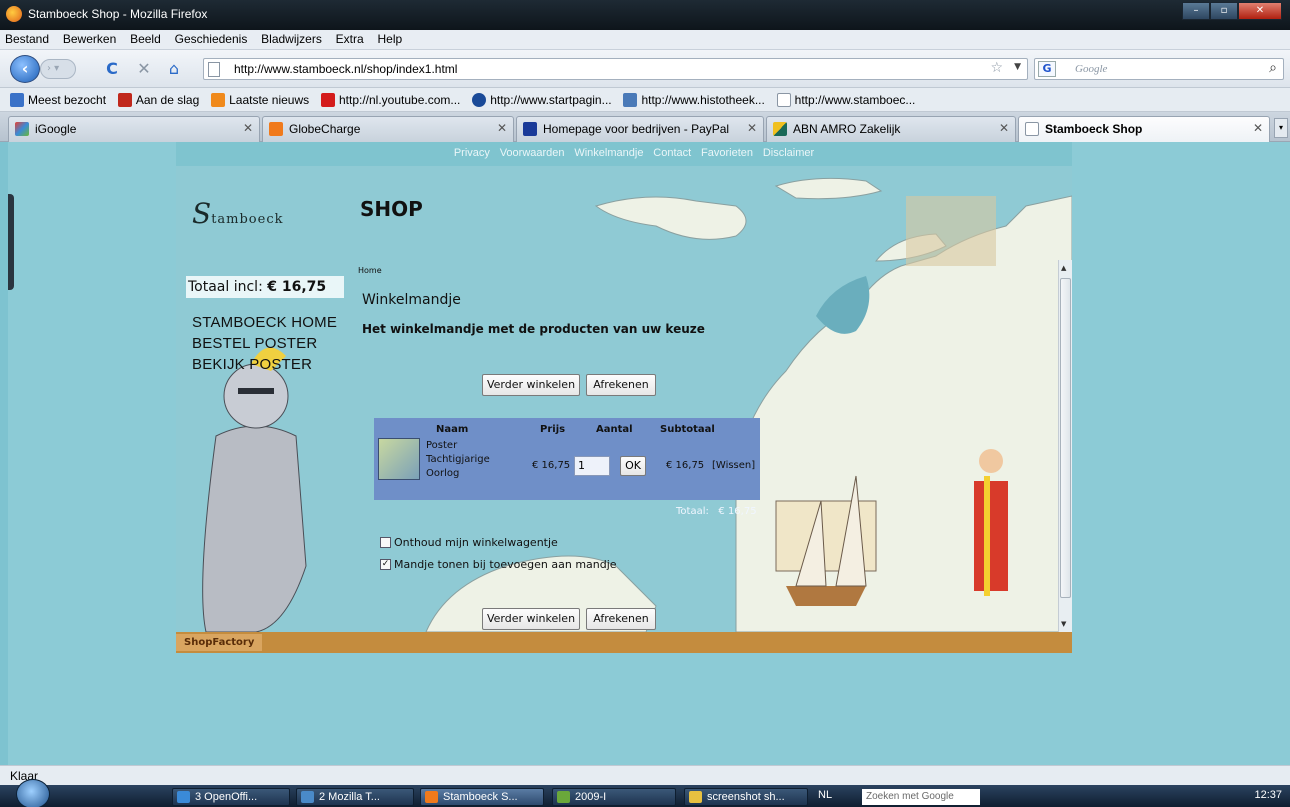 The image size is (1290, 807). What do you see at coordinates (345, 69) in the screenshot?
I see `url-text: http://www.stamboeck.nl/shop/index1.html` at bounding box center [345, 69].